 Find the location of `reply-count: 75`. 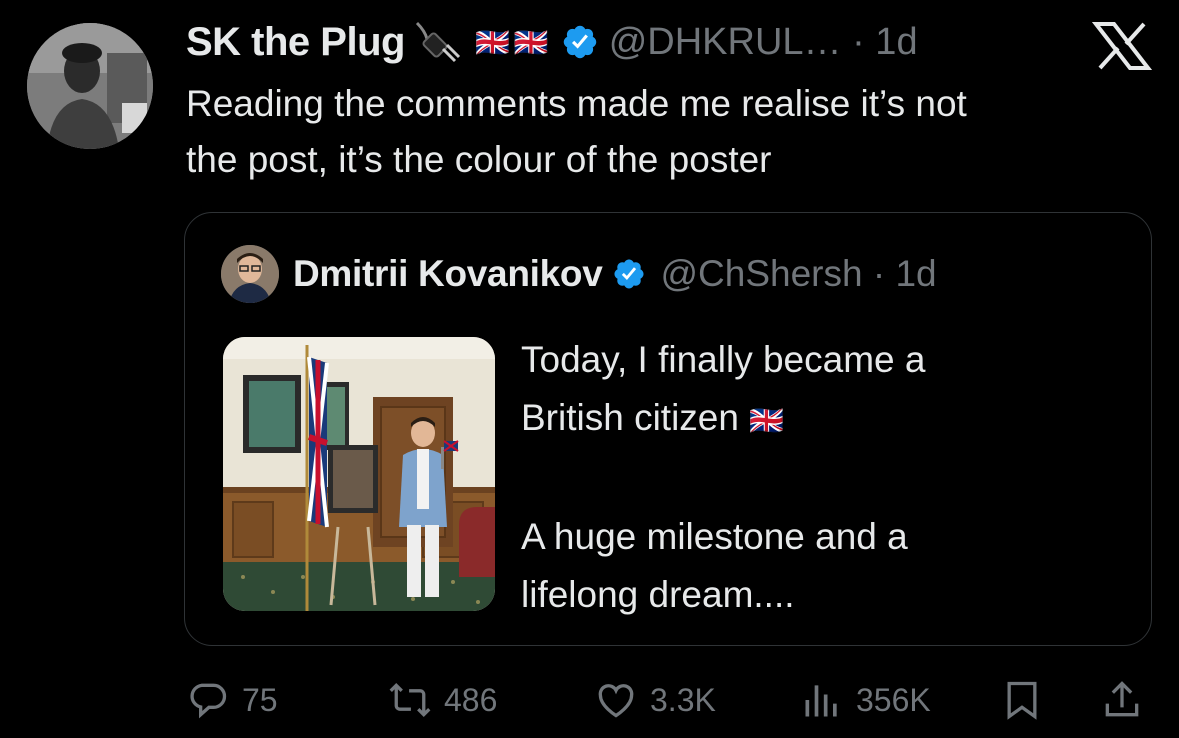

reply-count: 75 is located at coordinates (260, 699).